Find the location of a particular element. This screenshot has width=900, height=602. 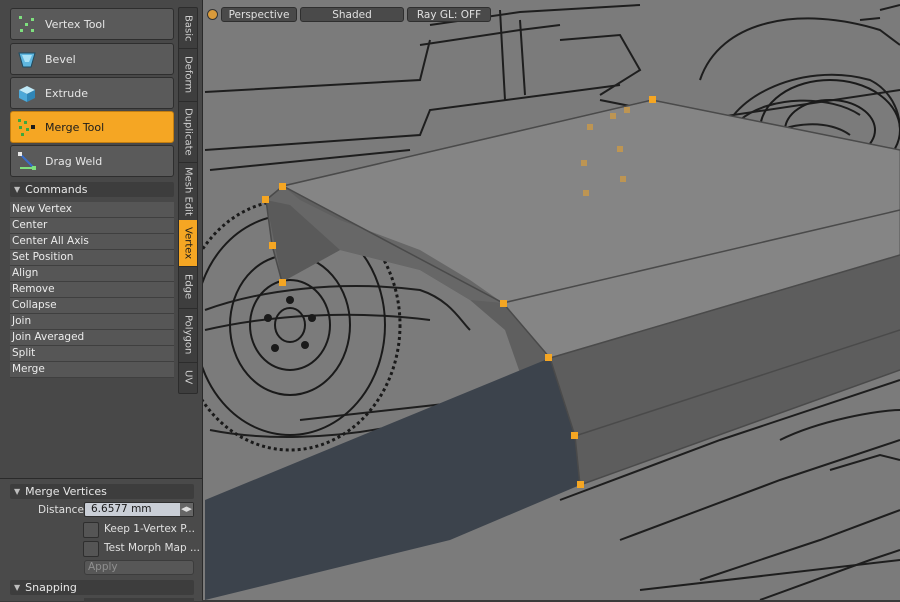

command-remove: Remove is located at coordinates (92, 290).